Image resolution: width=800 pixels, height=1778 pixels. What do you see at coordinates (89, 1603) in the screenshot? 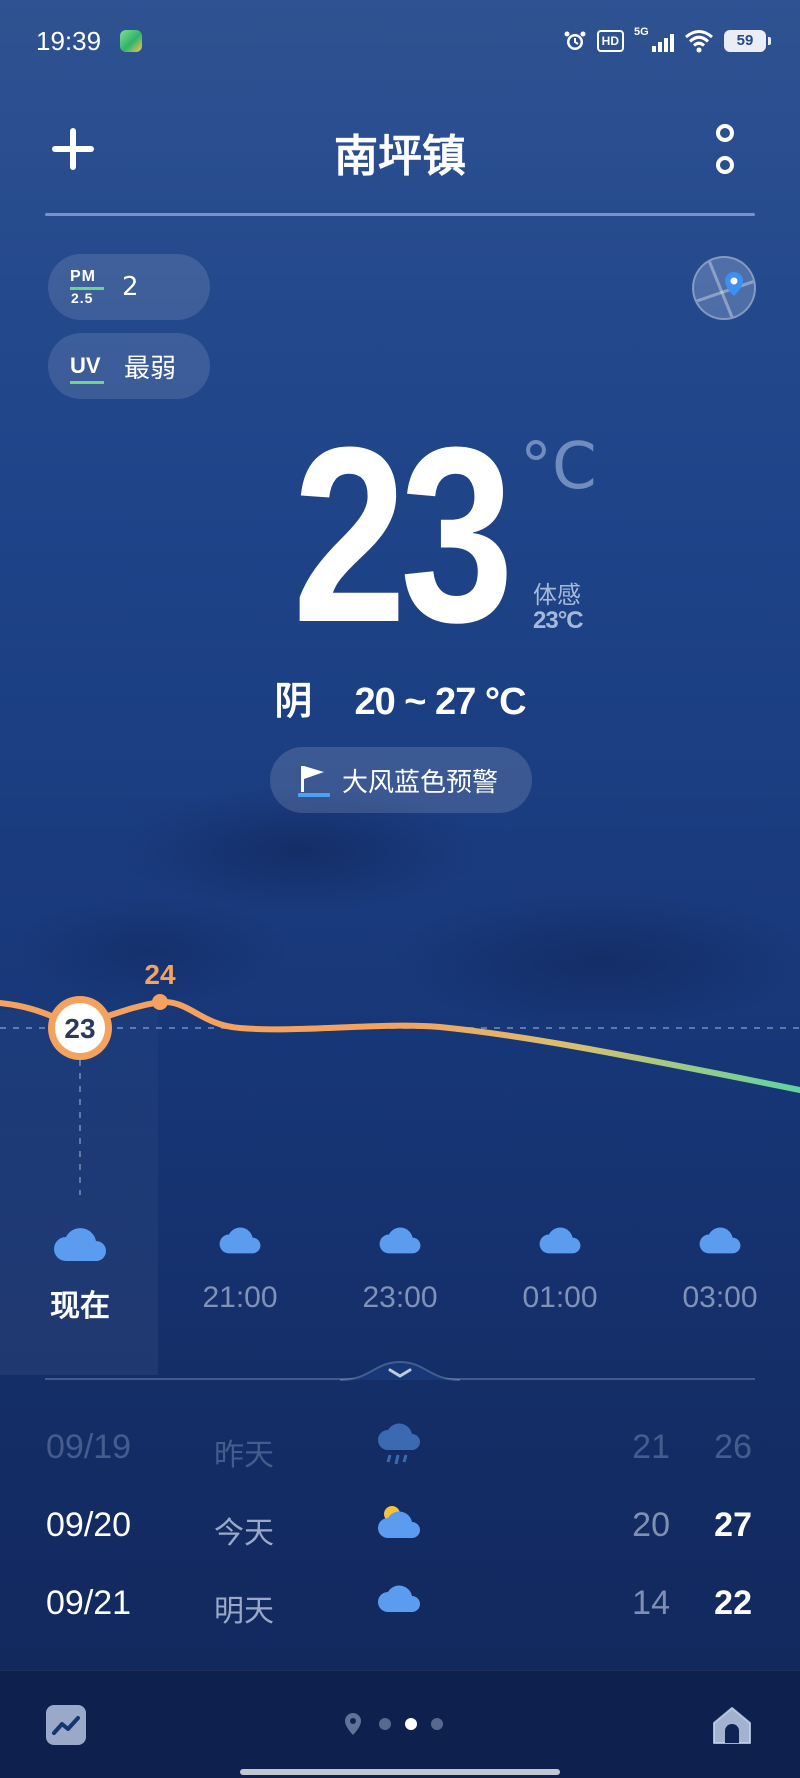
I see `day-date: 09/21` at bounding box center [89, 1603].